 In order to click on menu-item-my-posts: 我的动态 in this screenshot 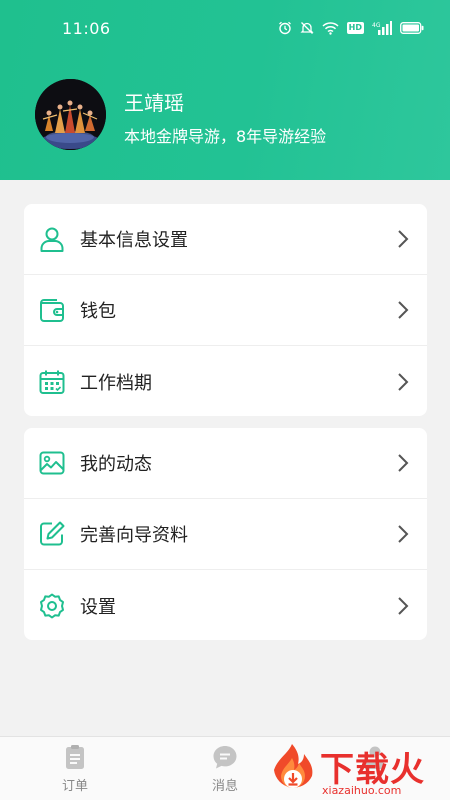, I will do `click(225, 463)`.